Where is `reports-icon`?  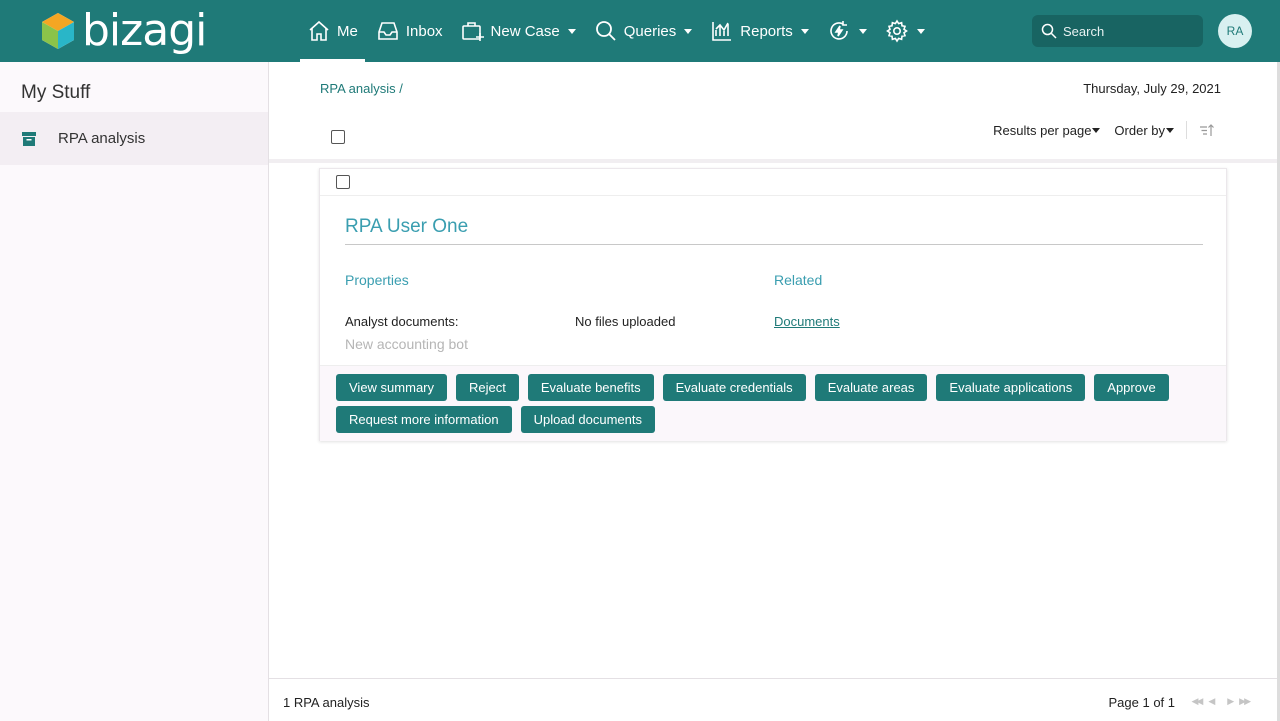 reports-icon is located at coordinates (722, 31).